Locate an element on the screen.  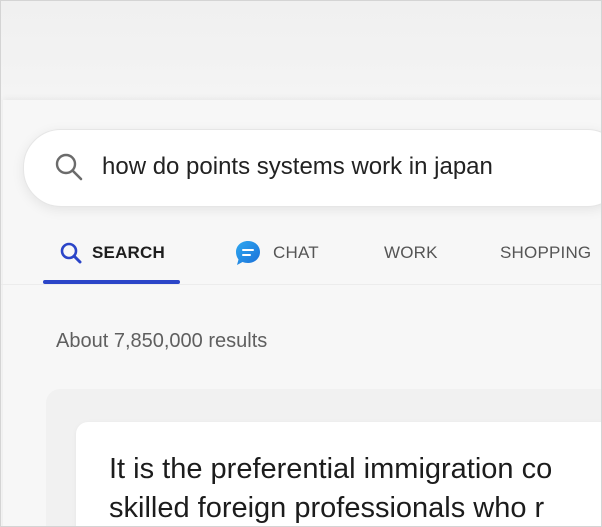
results-count: About 7,850,000 results is located at coordinates (162, 341).